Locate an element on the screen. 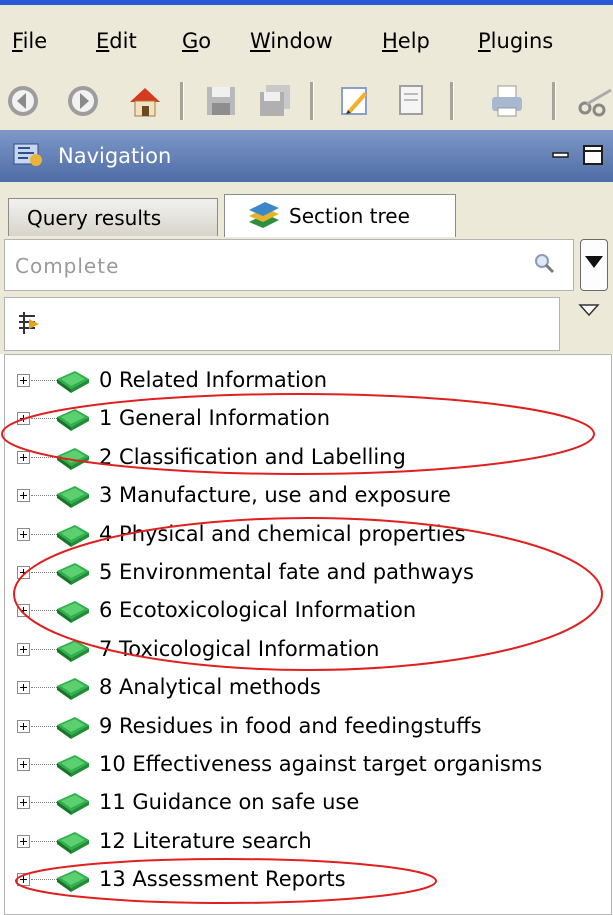 The height and width of the screenshot is (915, 613). tree-node: 3 Manufacture, use and exposure is located at coordinates (308, 495).